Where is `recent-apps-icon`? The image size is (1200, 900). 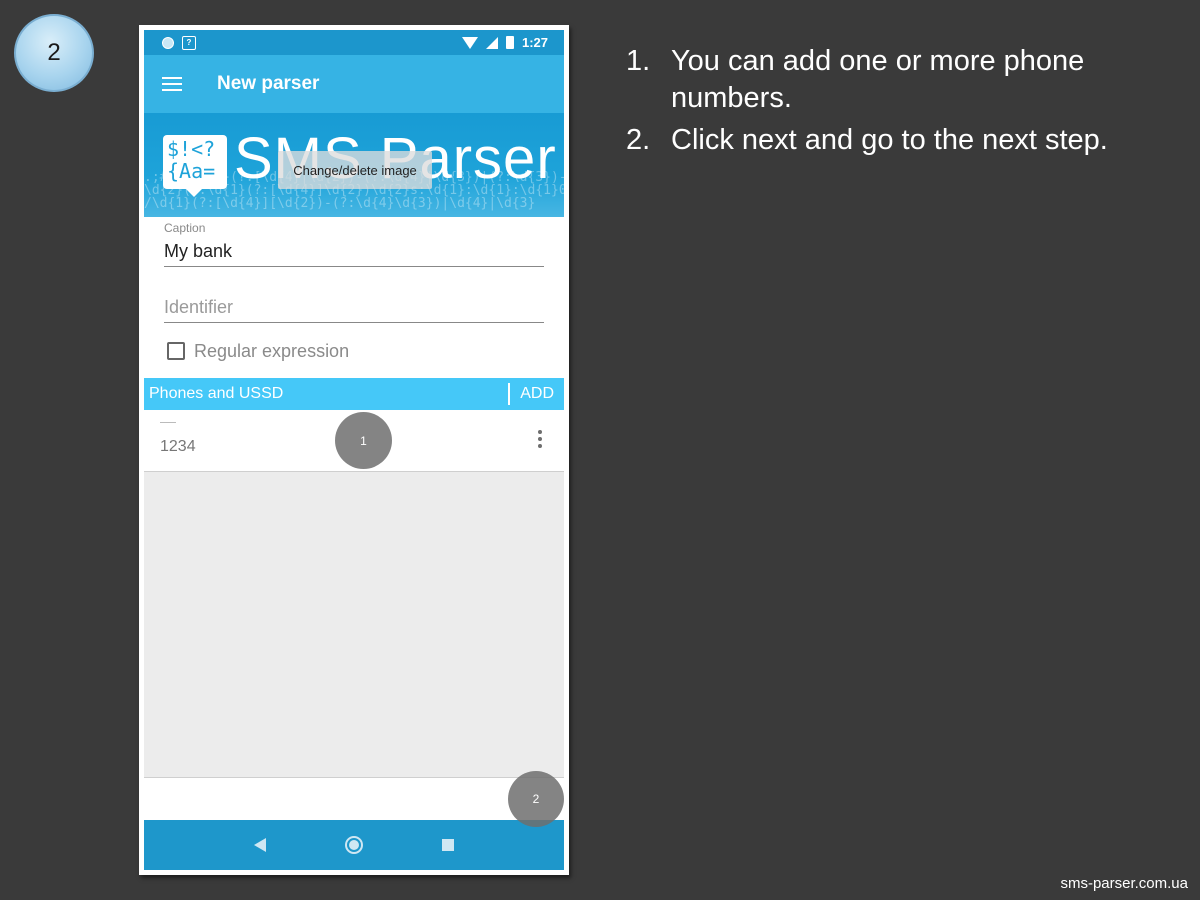
recent-apps-icon is located at coordinates (448, 845).